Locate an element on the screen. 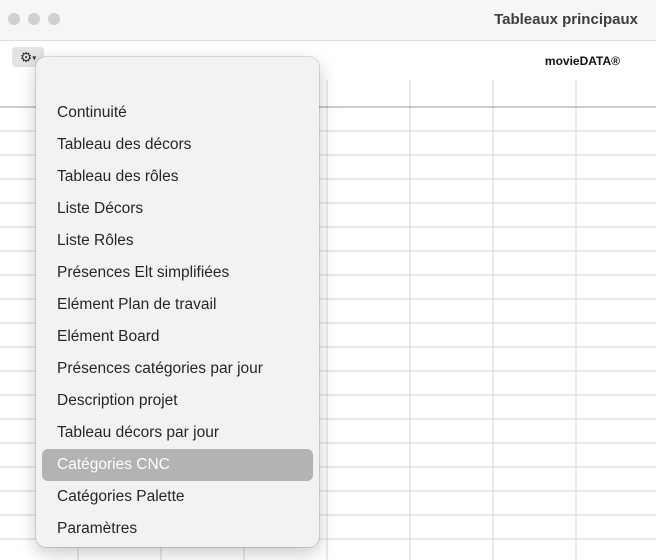 The height and width of the screenshot is (560, 656). menu-item: Continuité is located at coordinates (177, 113).